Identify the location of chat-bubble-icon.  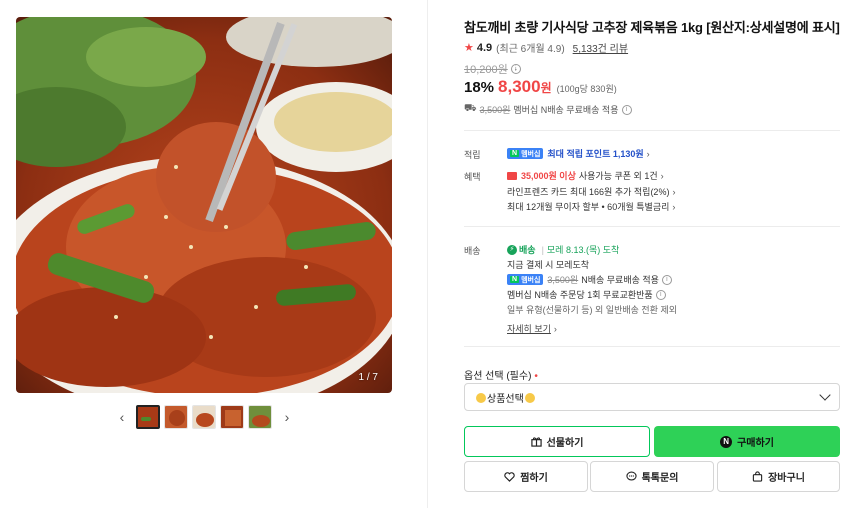
(631, 476).